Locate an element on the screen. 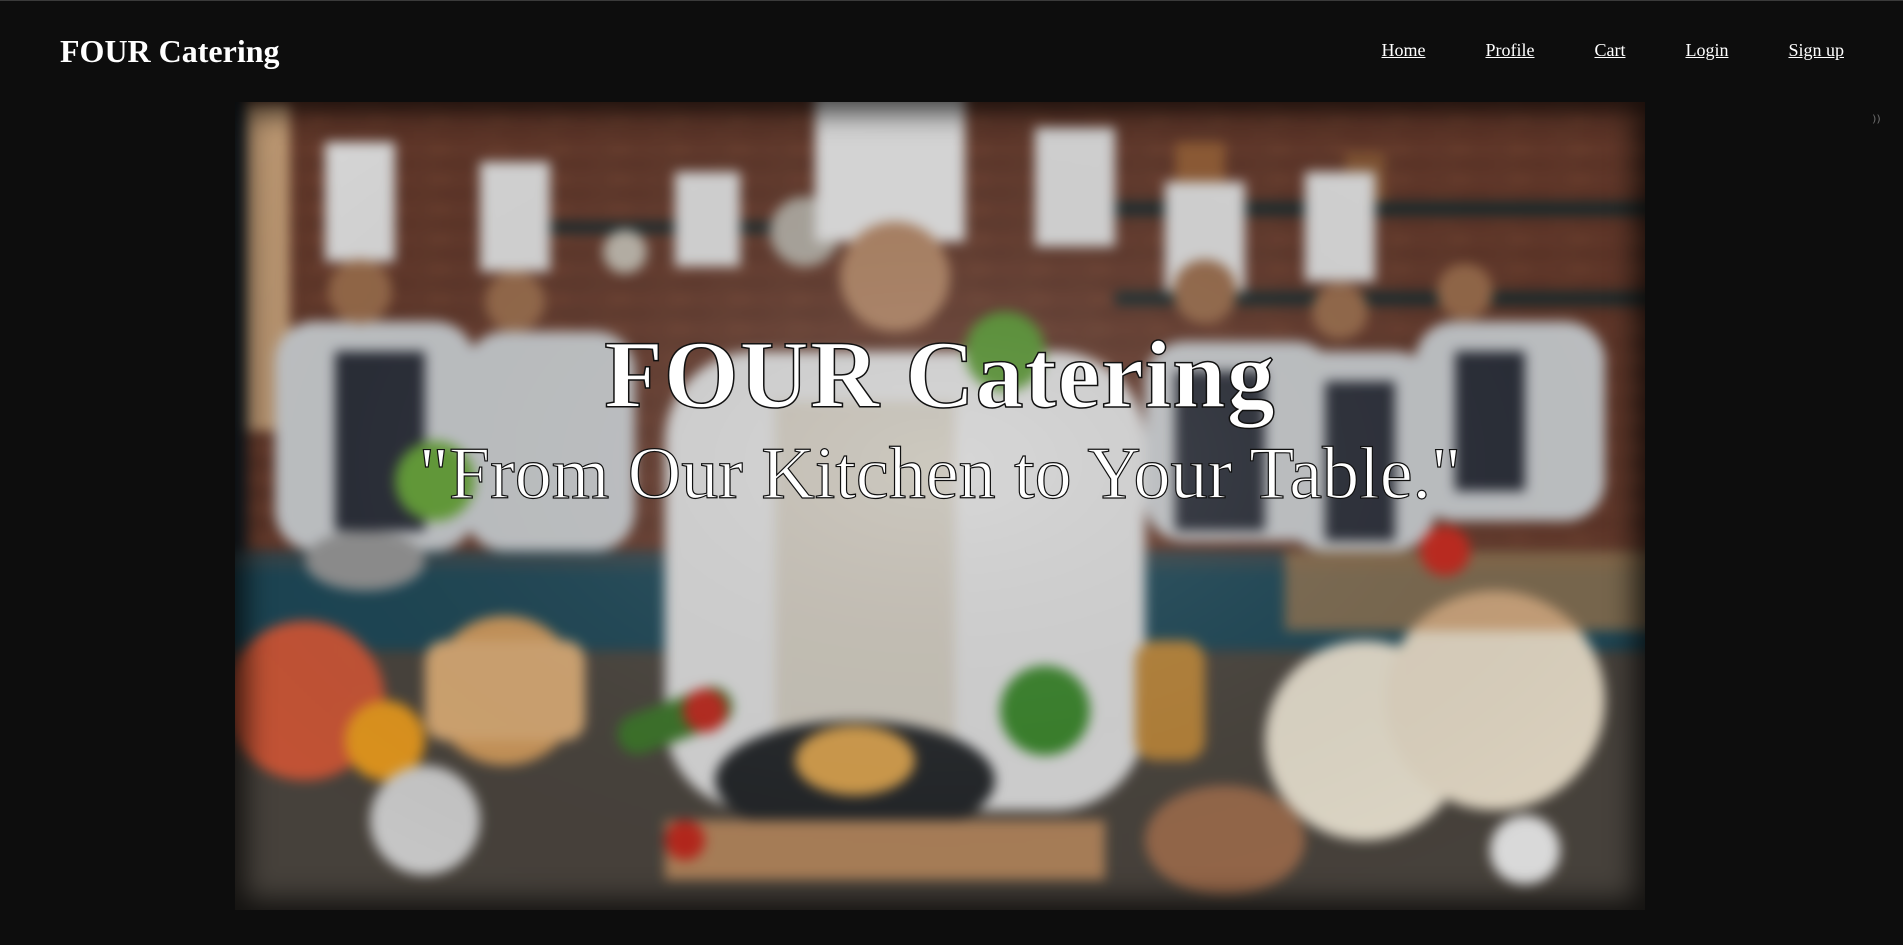 Image resolution: width=1903 pixels, height=945 pixels. nav-signup-link: Sign up is located at coordinates (1816, 50).